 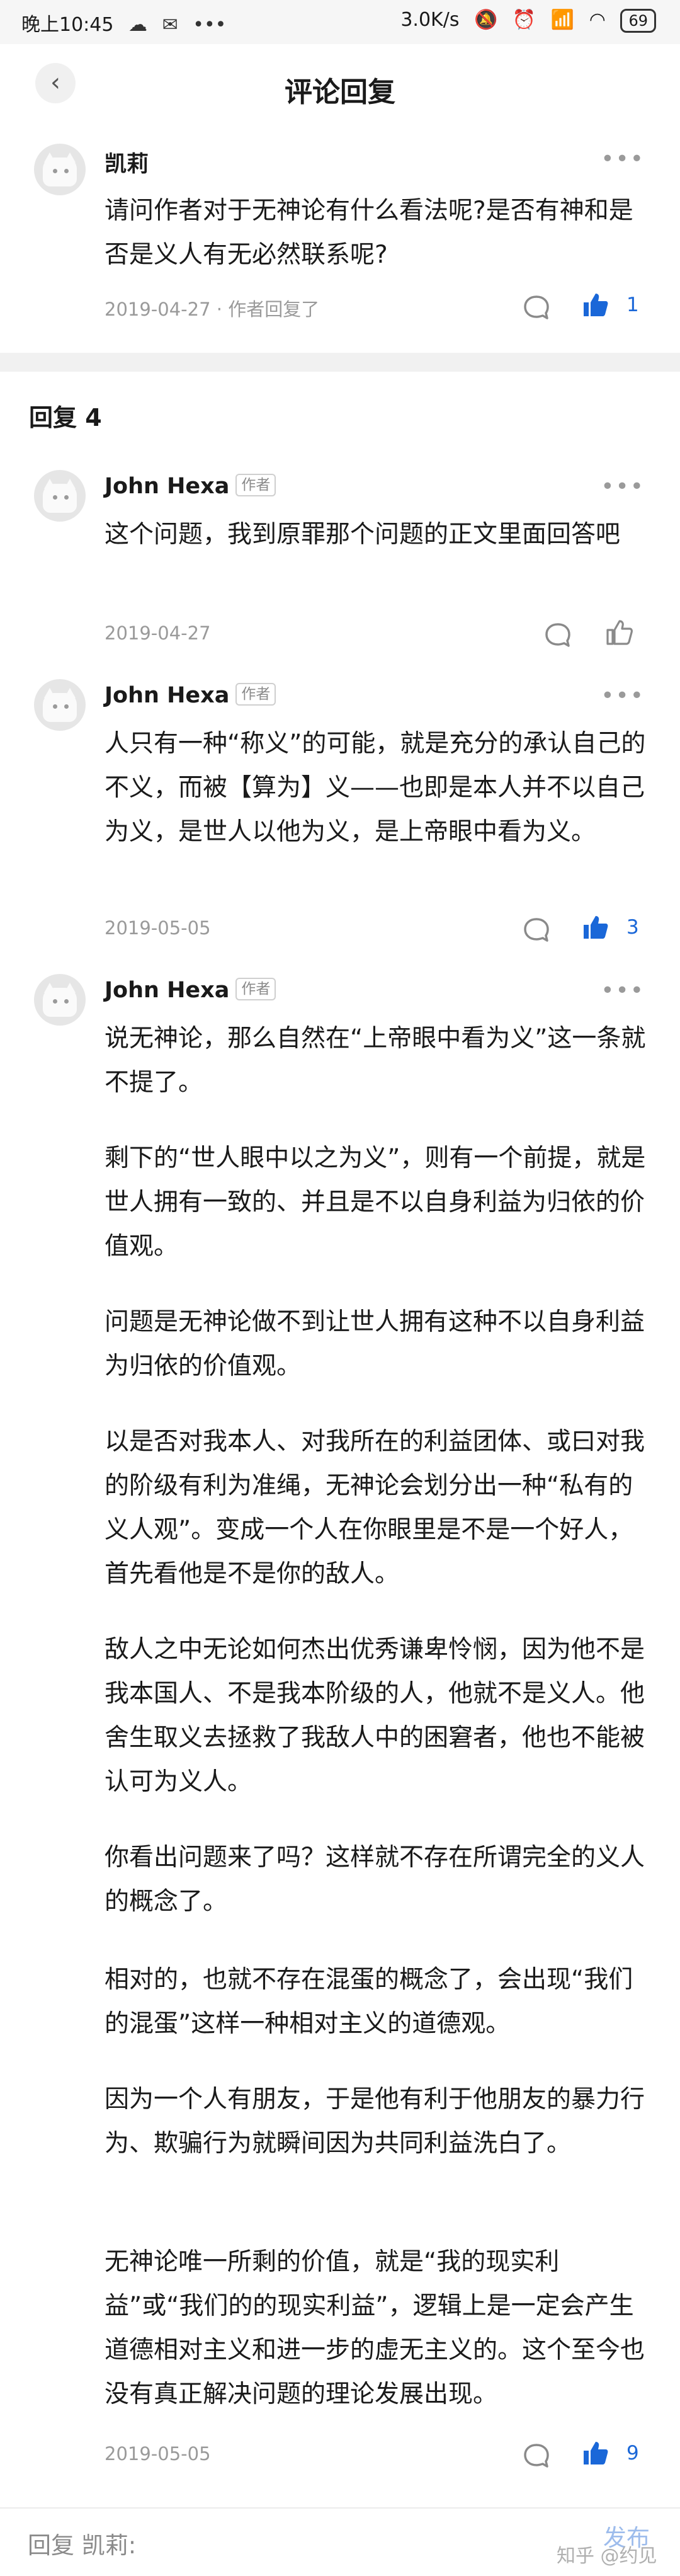 I want to click on status-time: 晚上10:45, so click(x=67, y=25).